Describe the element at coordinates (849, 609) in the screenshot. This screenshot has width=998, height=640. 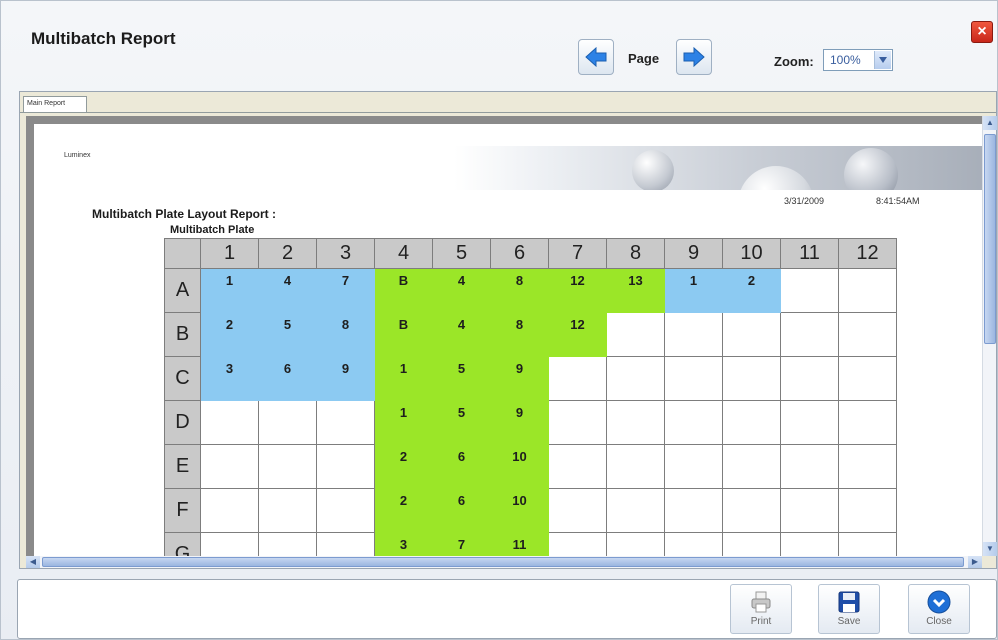
I see `save-button: Save` at that location.